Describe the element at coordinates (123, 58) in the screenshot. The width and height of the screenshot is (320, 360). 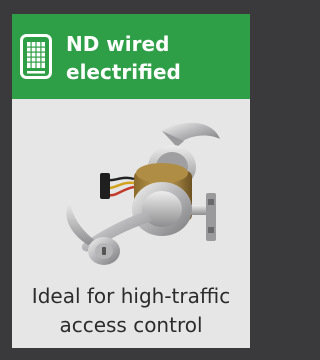
I see `card-title: ND wired electrified` at that location.